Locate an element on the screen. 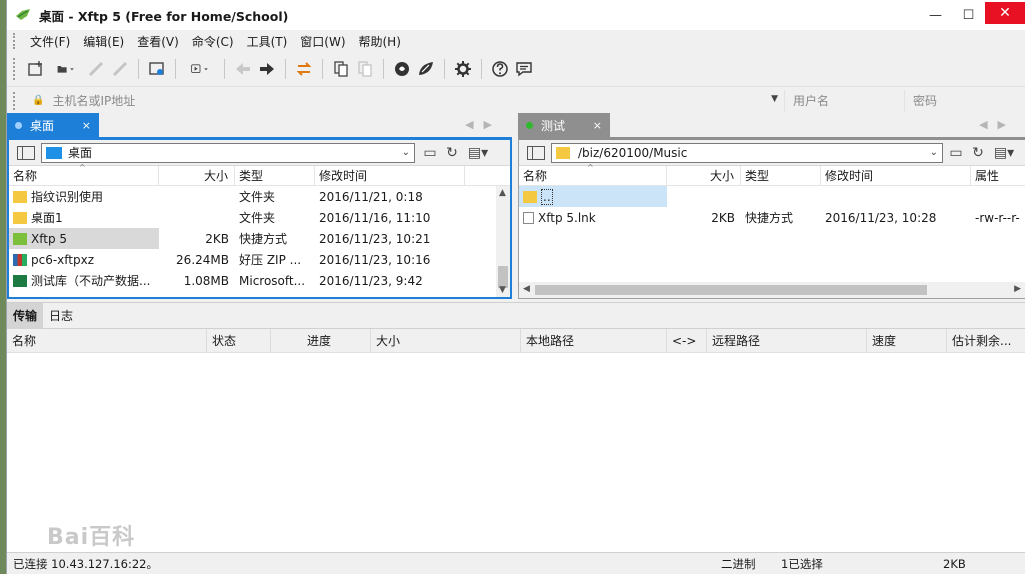 The image size is (1025, 574). file-size: 2KB is located at coordinates (723, 217).